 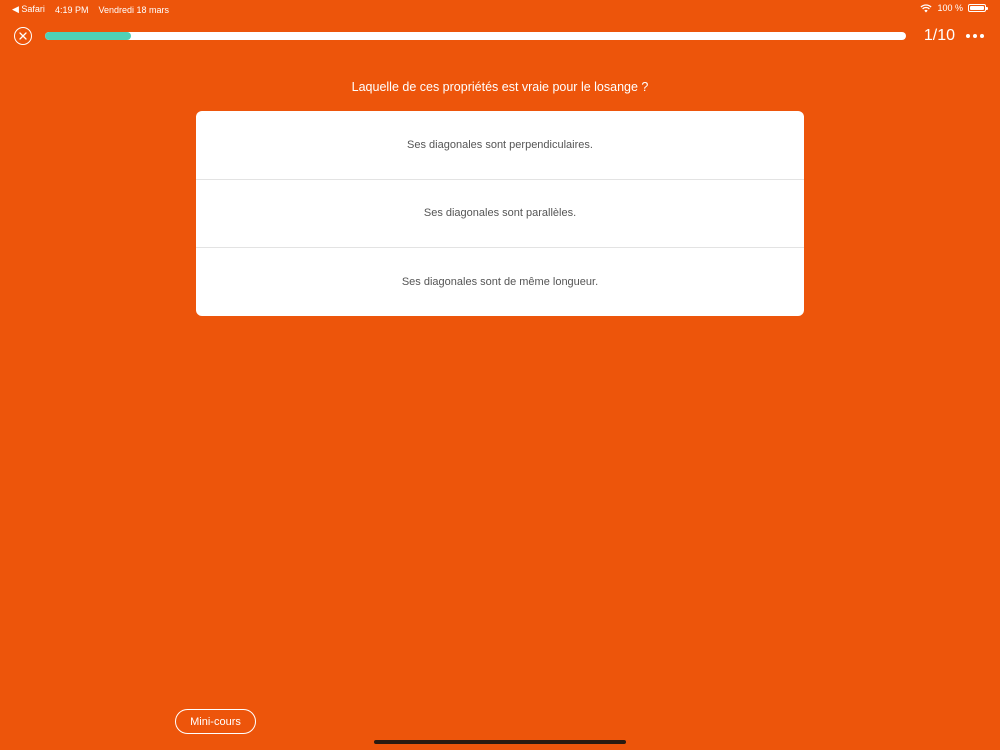 What do you see at coordinates (500, 145) in the screenshot?
I see `answer-option: Ses diagonales sont perpendiculaires.` at bounding box center [500, 145].